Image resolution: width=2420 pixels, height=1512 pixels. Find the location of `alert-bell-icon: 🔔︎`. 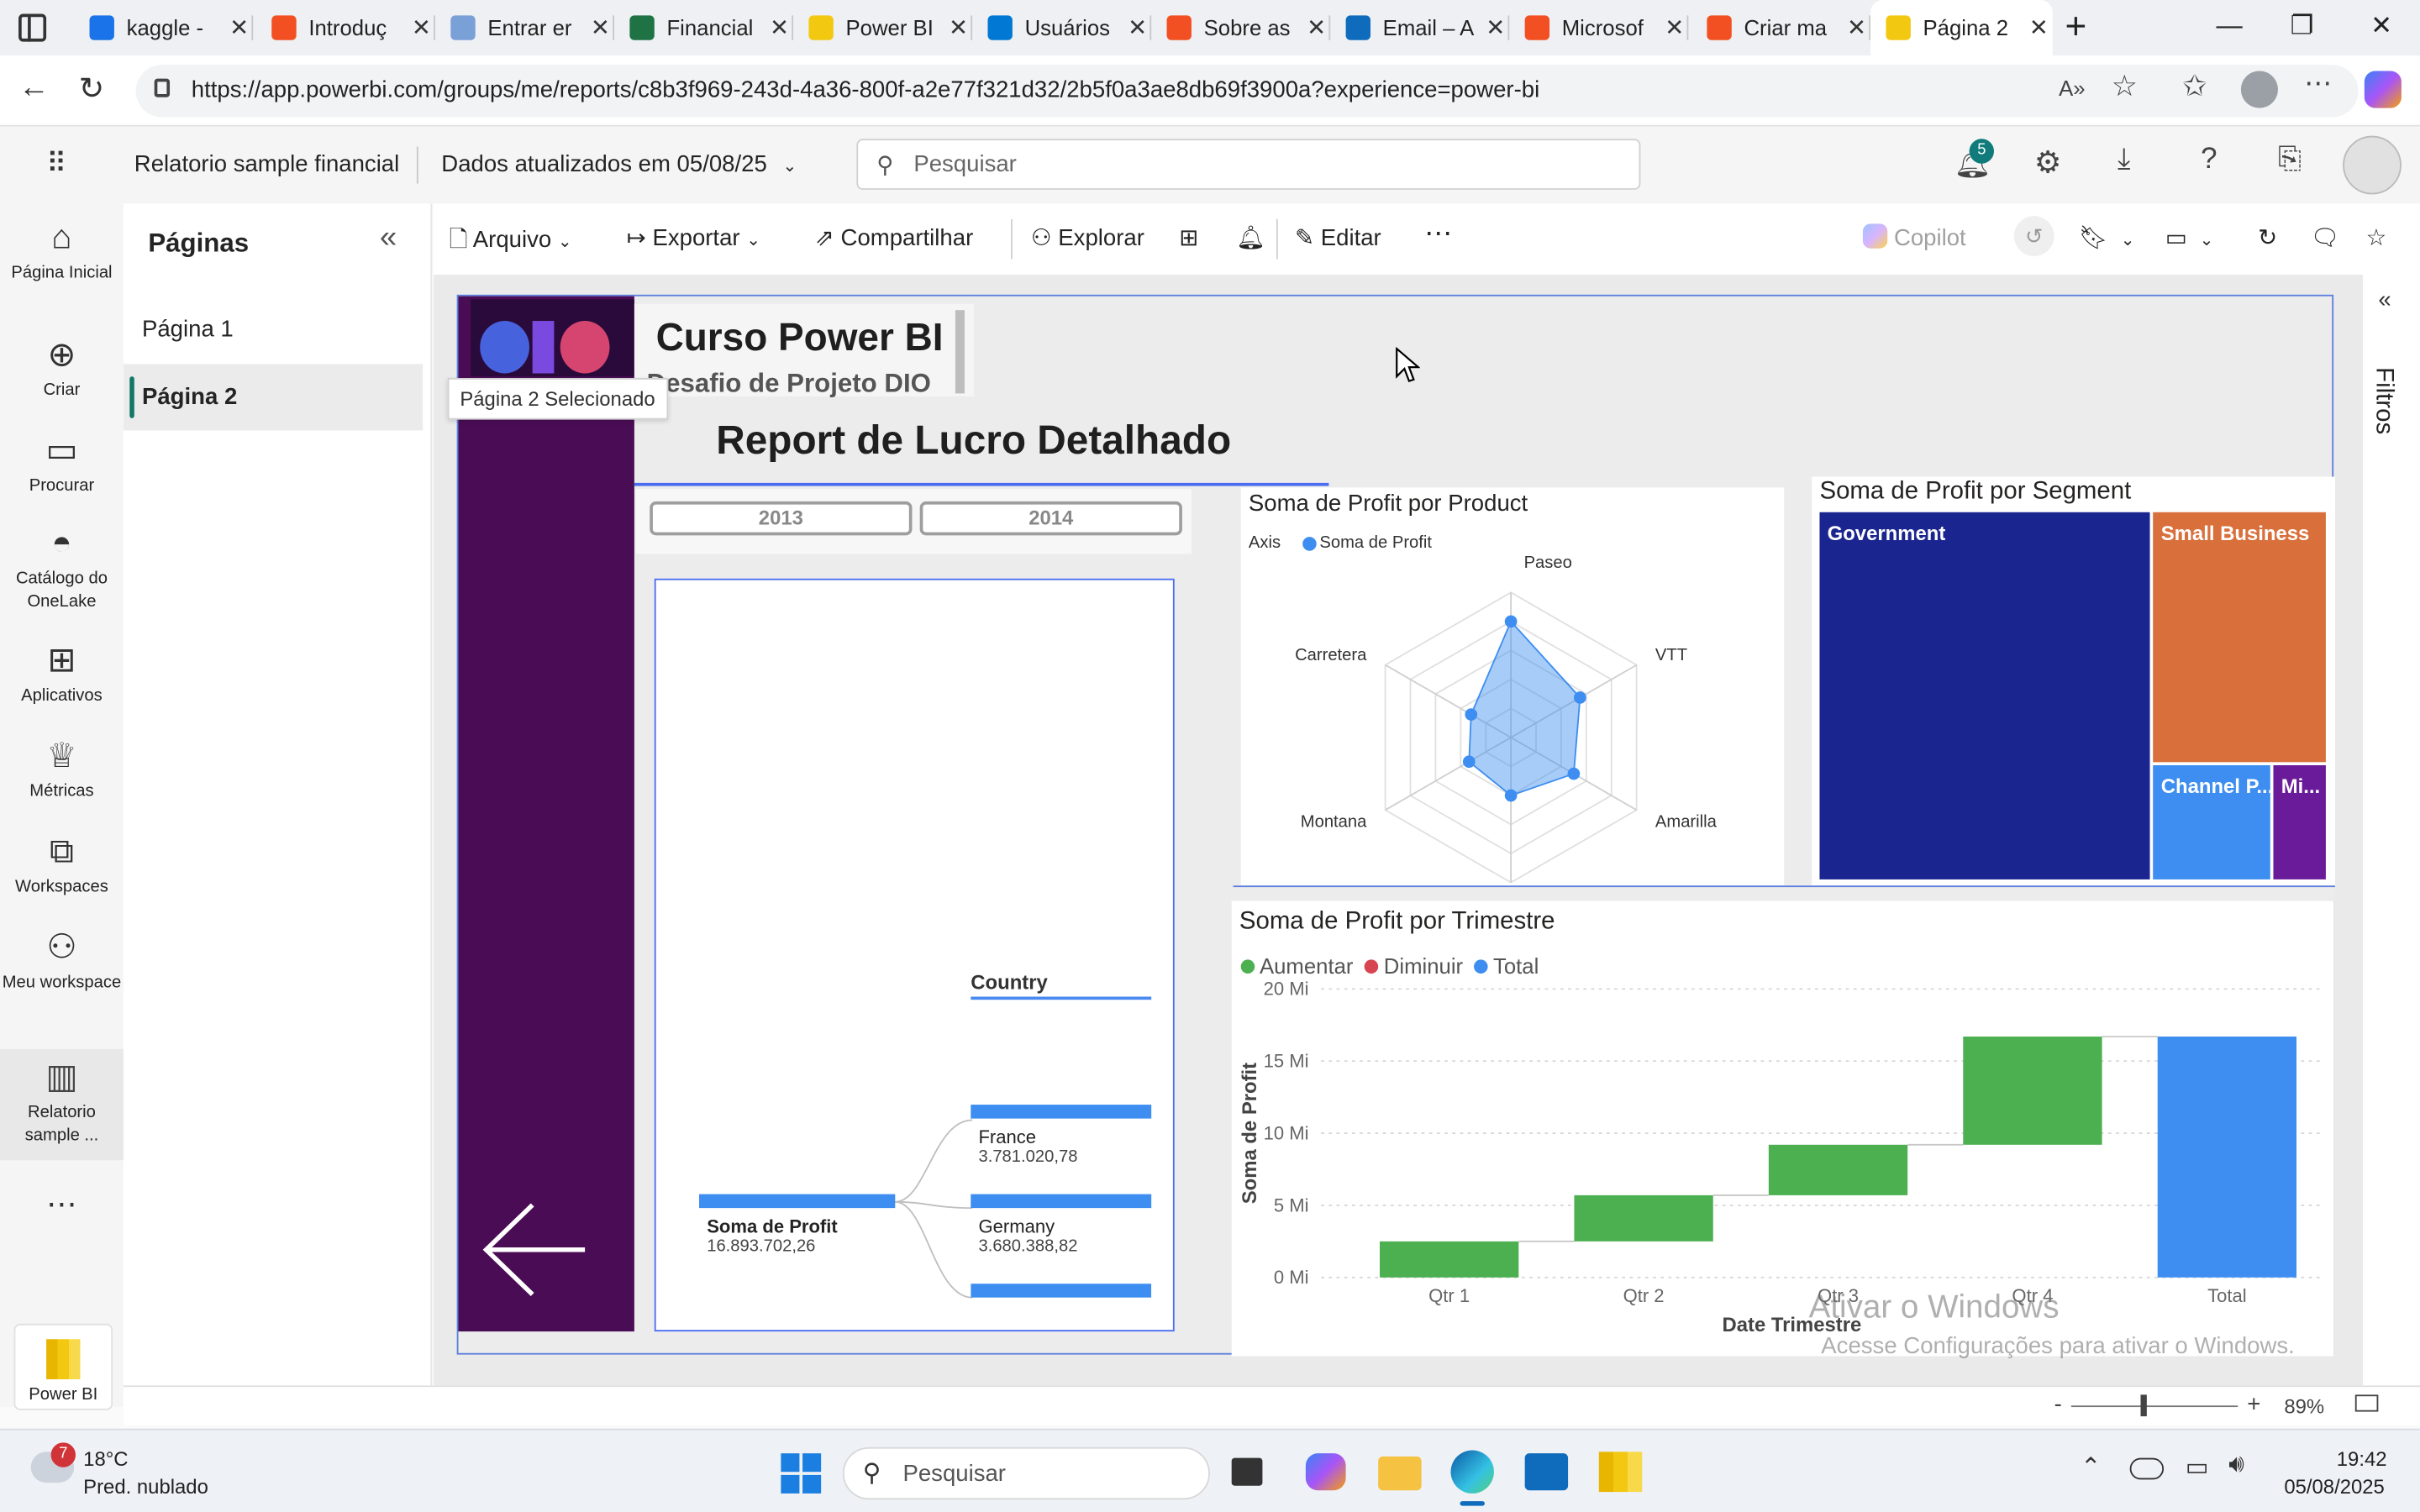

alert-bell-icon: 🔔︎ is located at coordinates (1251, 237).